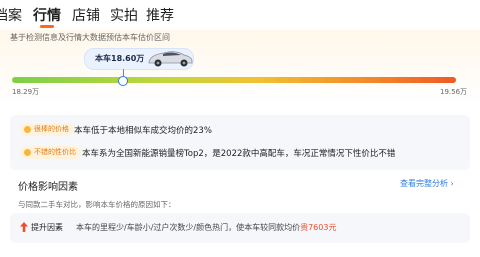 This screenshot has width=480, height=257. Describe the element at coordinates (86, 15) in the screenshot. I see `tab-store: 店铺` at that location.